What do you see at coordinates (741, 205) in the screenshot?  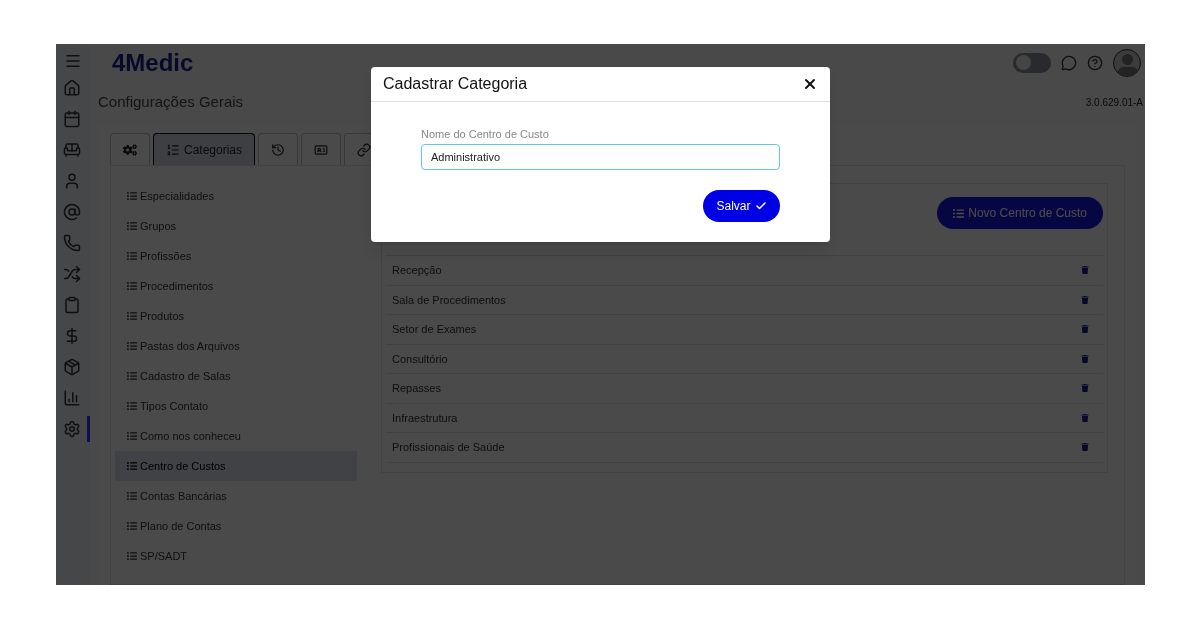 I see `save-button: Salvar` at bounding box center [741, 205].